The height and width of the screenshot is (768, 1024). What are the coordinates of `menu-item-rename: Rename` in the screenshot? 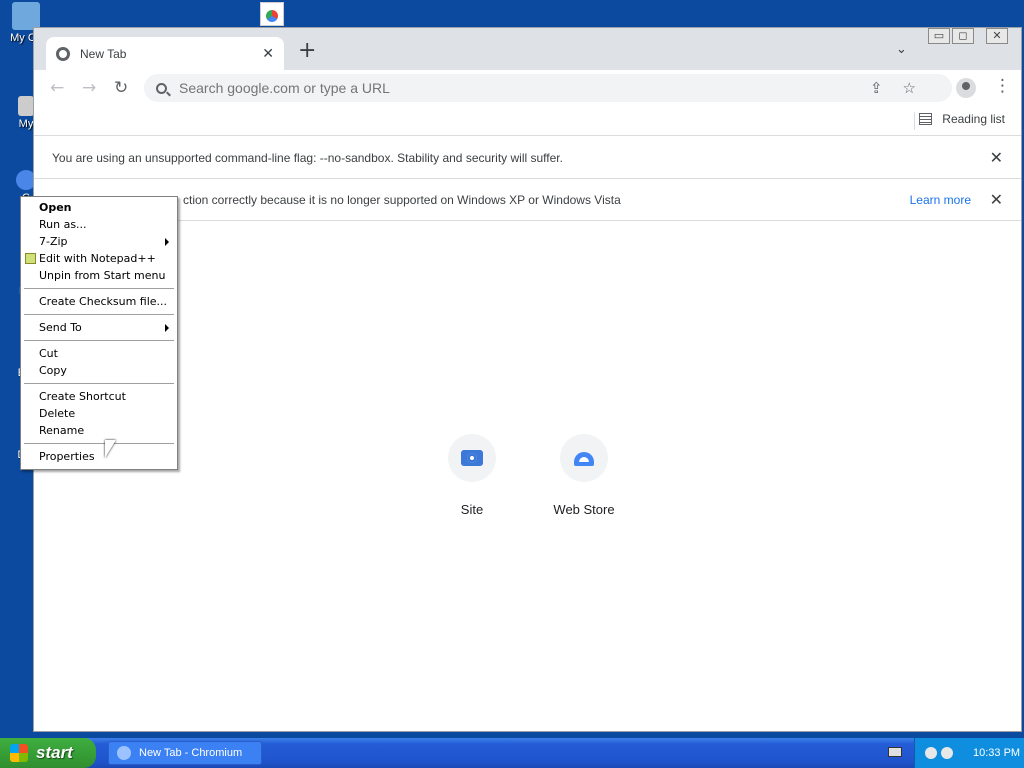 It's located at (99, 430).